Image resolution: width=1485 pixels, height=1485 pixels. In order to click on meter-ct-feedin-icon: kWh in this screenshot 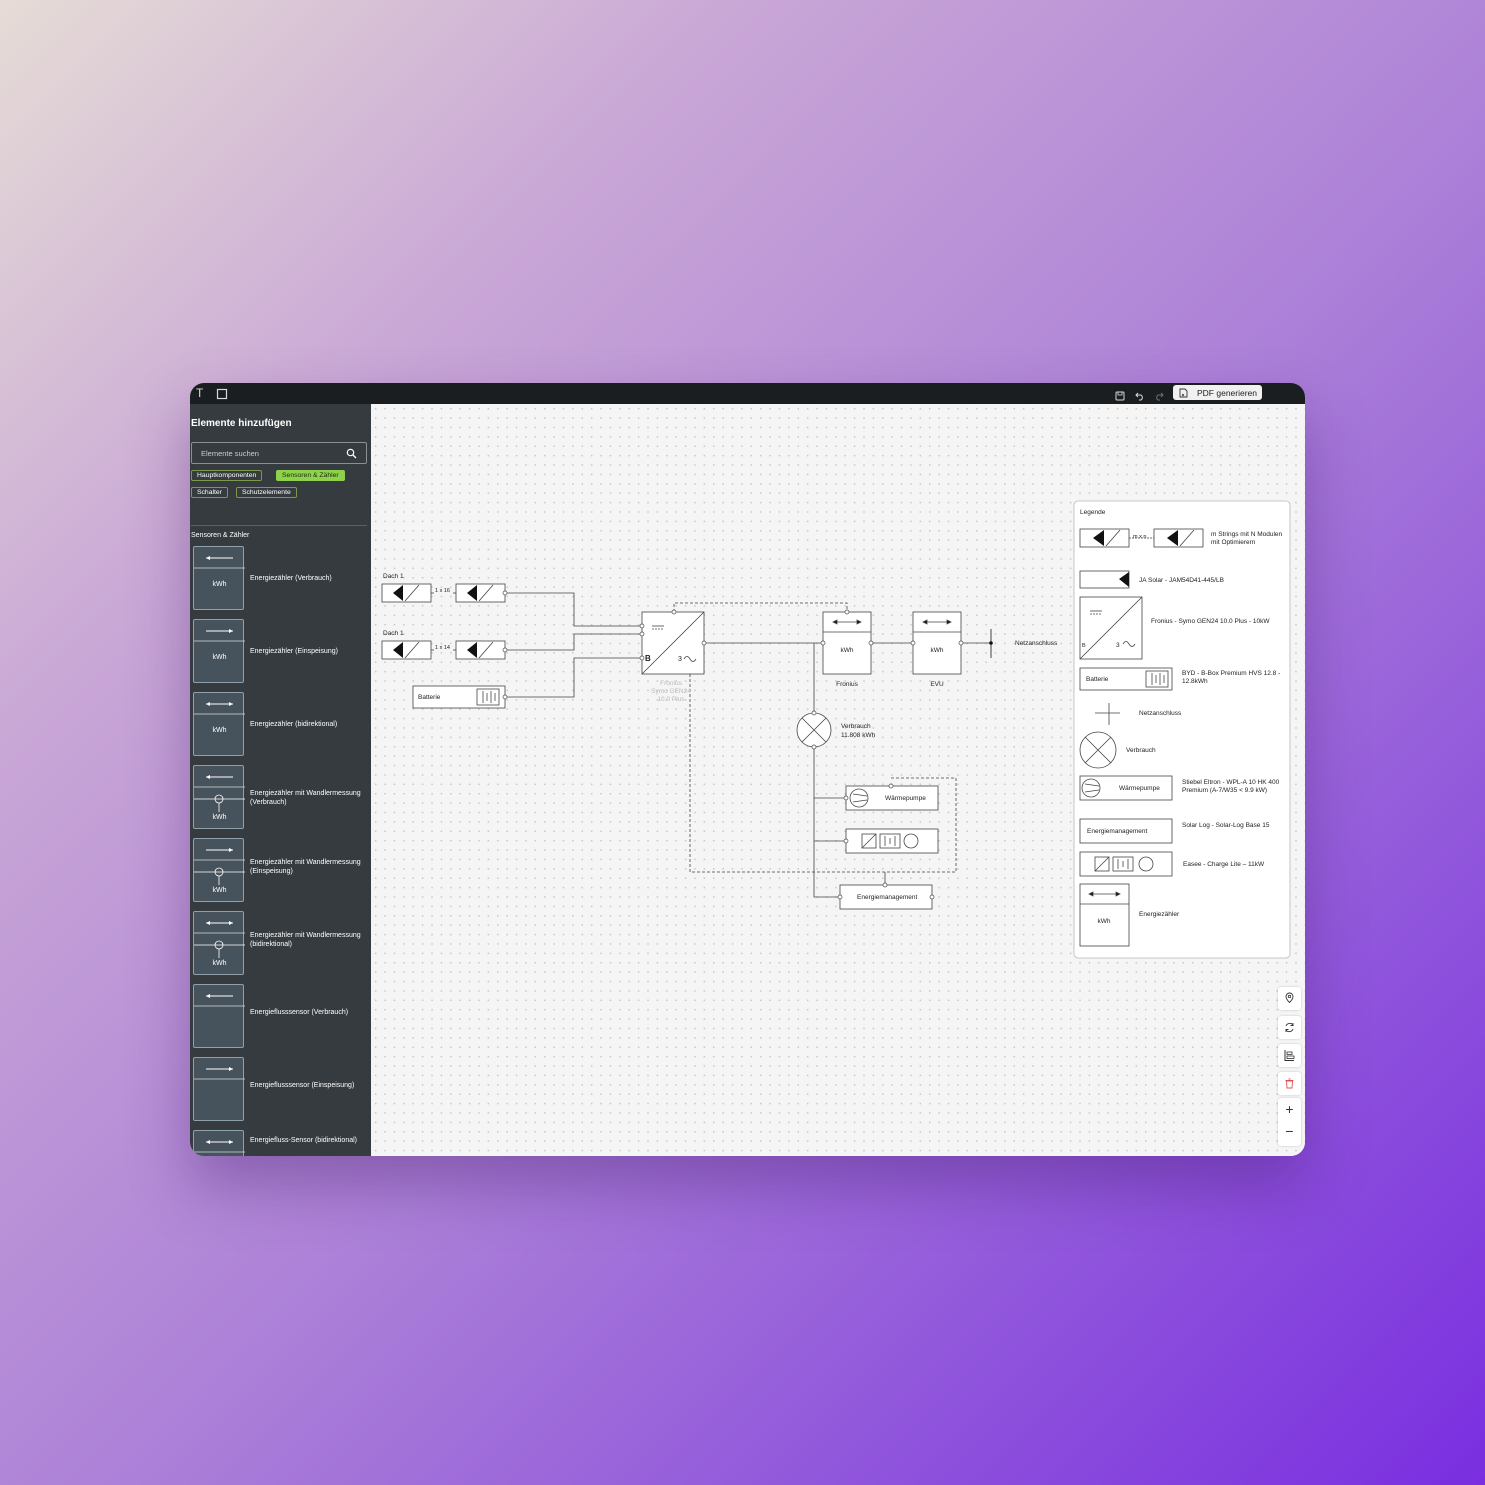, I will do `click(219, 870)`.